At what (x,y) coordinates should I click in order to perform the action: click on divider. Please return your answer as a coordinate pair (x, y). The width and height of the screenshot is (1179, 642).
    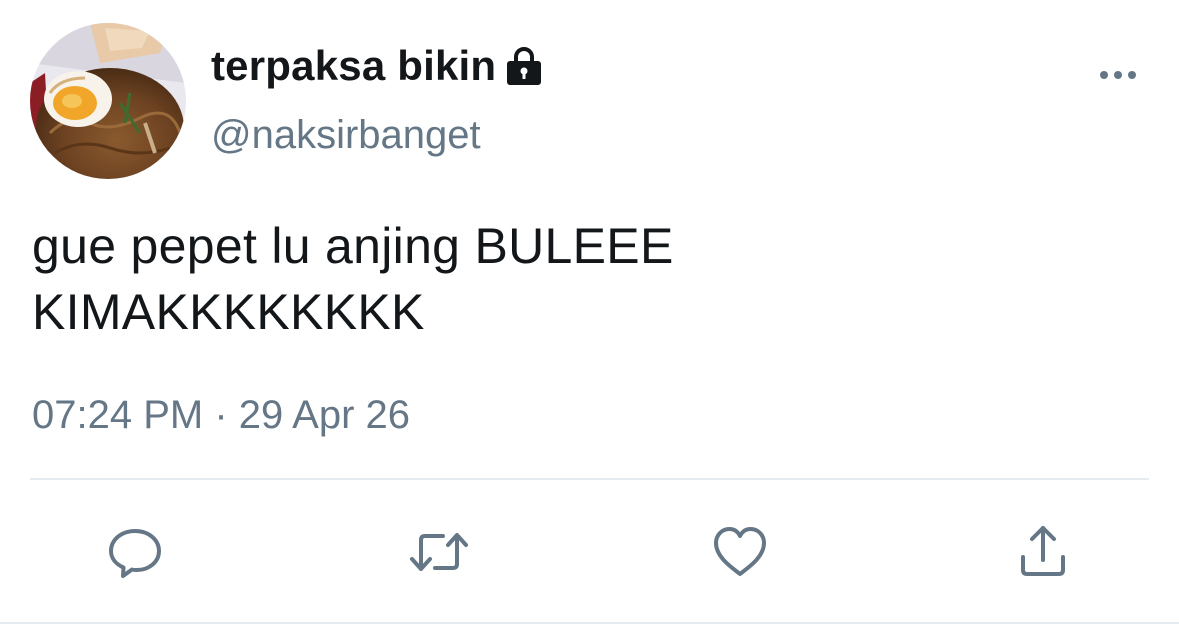
    Looking at the image, I should click on (589, 479).